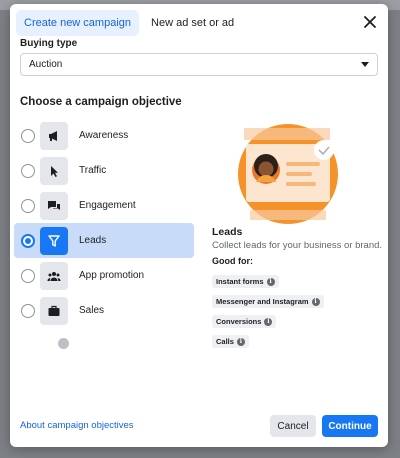 The height and width of the screenshot is (458, 400). Describe the element at coordinates (225, 341) in the screenshot. I see `chip-label: Calls` at that location.